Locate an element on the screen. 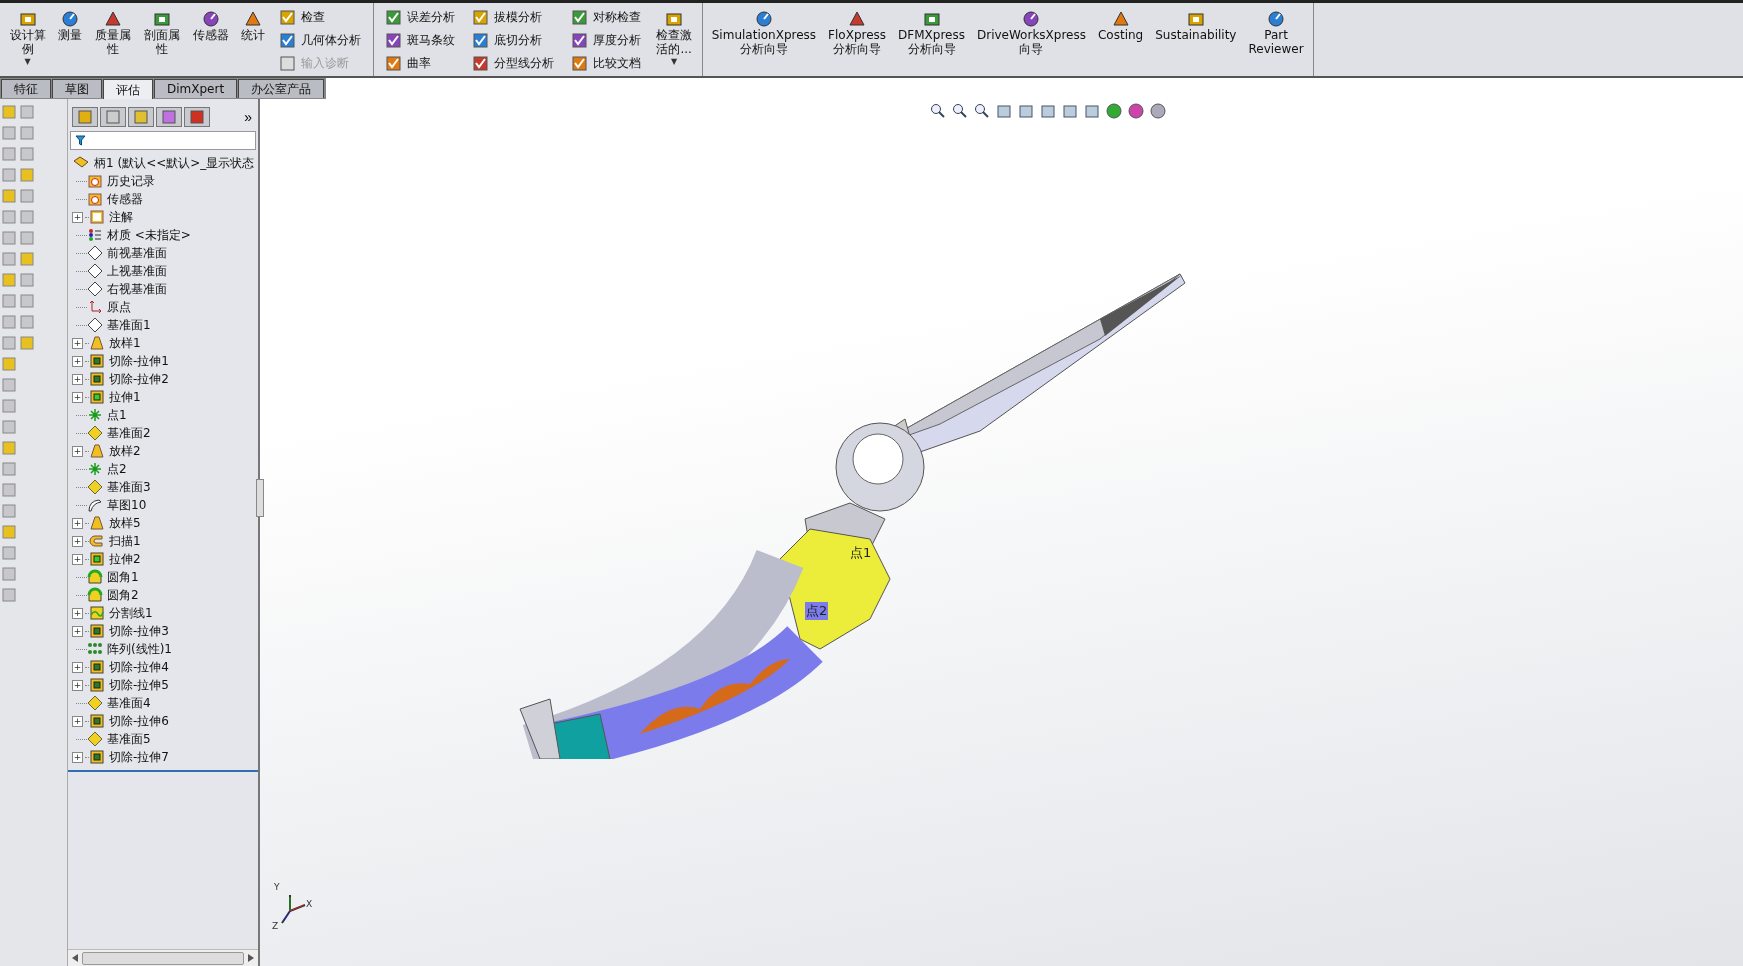  toolbar-button: 几何体分析 is located at coordinates (320, 40).